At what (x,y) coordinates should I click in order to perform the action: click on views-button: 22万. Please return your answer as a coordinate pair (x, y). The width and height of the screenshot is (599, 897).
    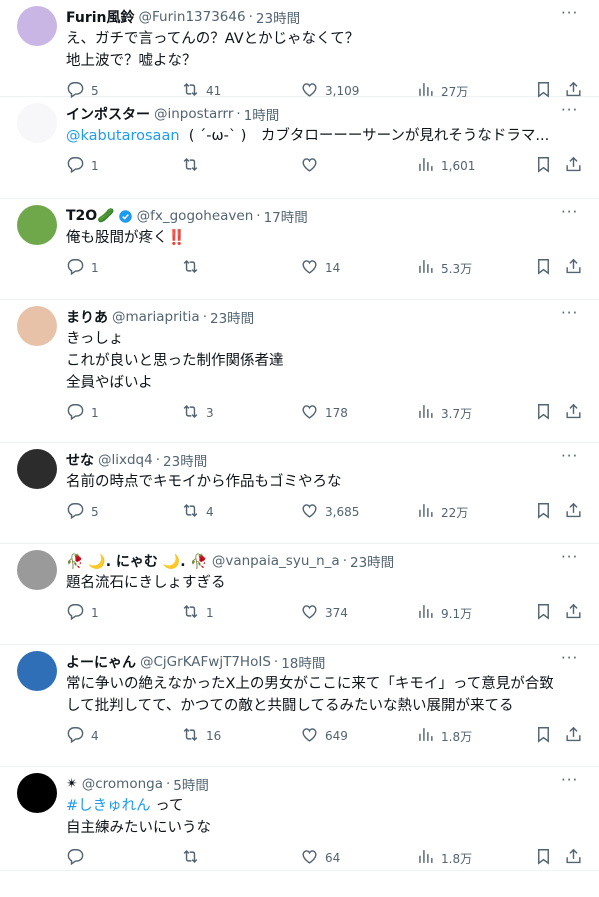
    Looking at the image, I should click on (442, 512).